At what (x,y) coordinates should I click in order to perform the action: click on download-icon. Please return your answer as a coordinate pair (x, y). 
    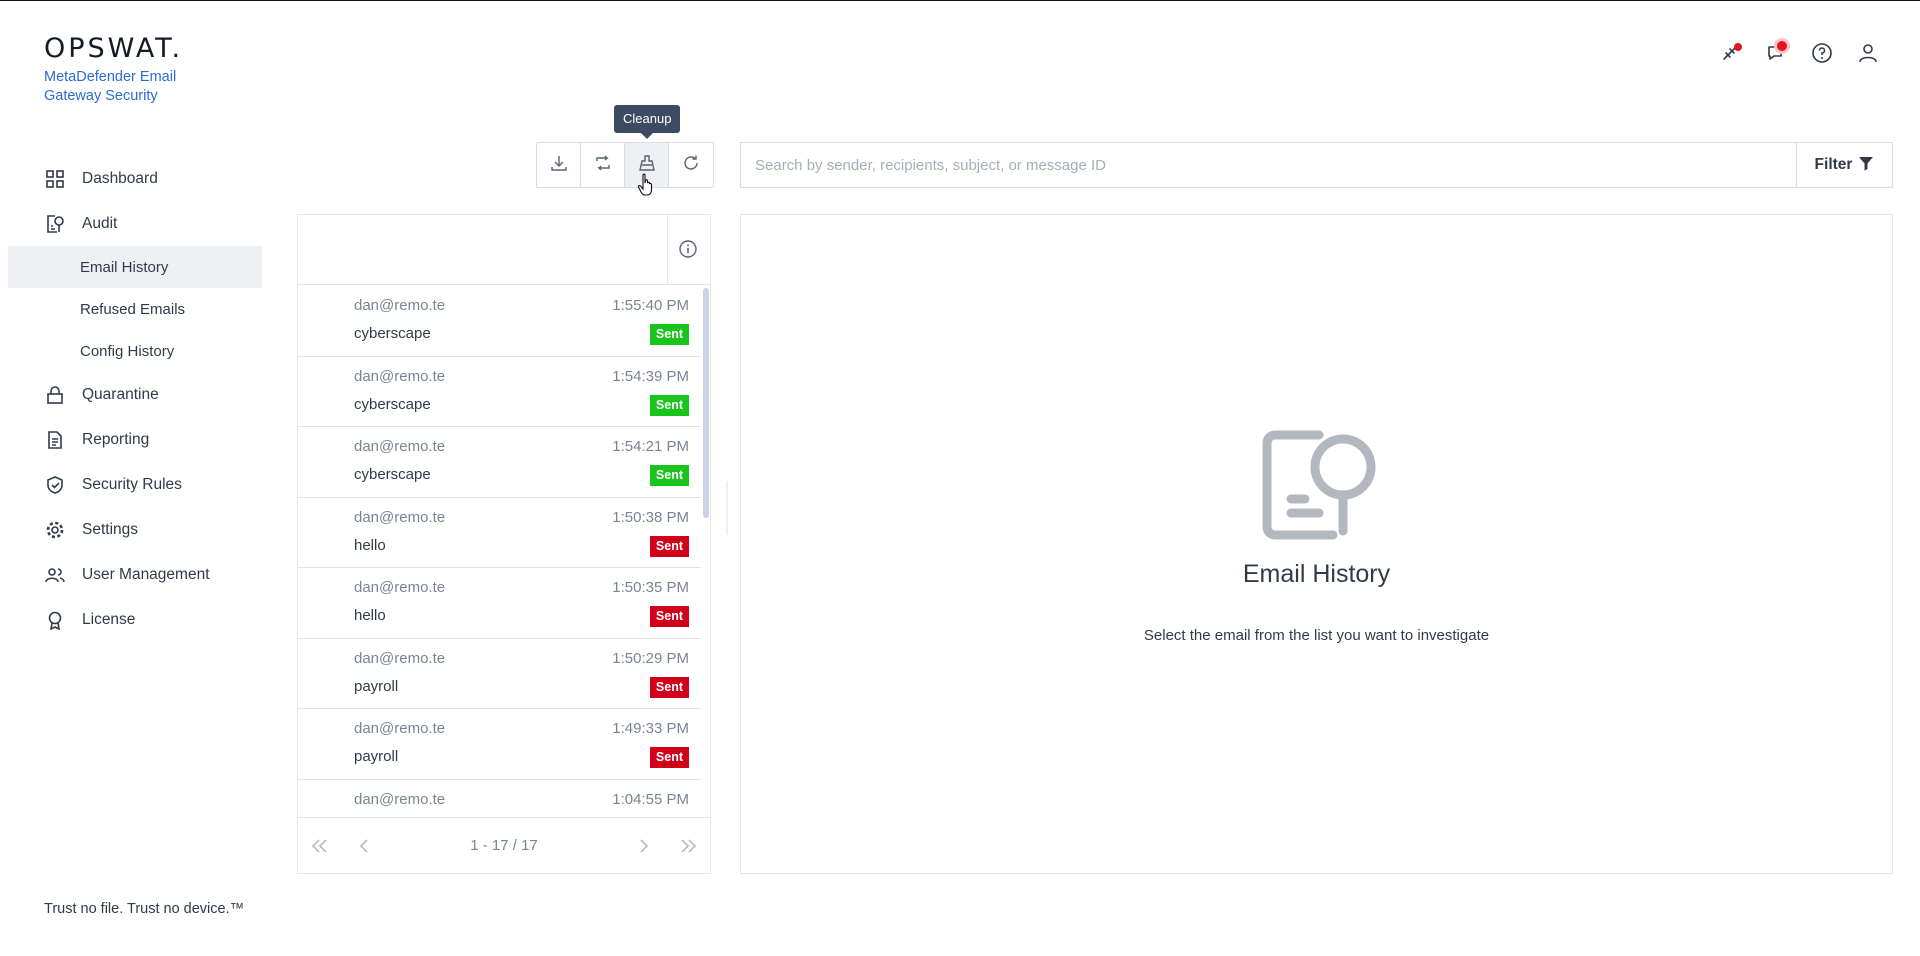
    Looking at the image, I should click on (559, 165).